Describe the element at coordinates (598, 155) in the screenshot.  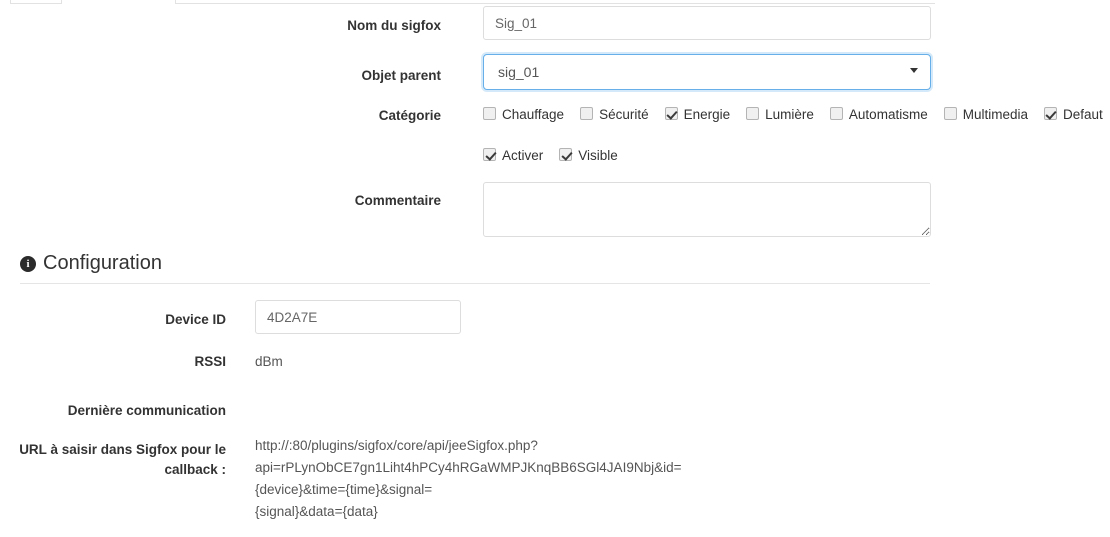
I see `toggle-checkbox-label: Visible` at that location.